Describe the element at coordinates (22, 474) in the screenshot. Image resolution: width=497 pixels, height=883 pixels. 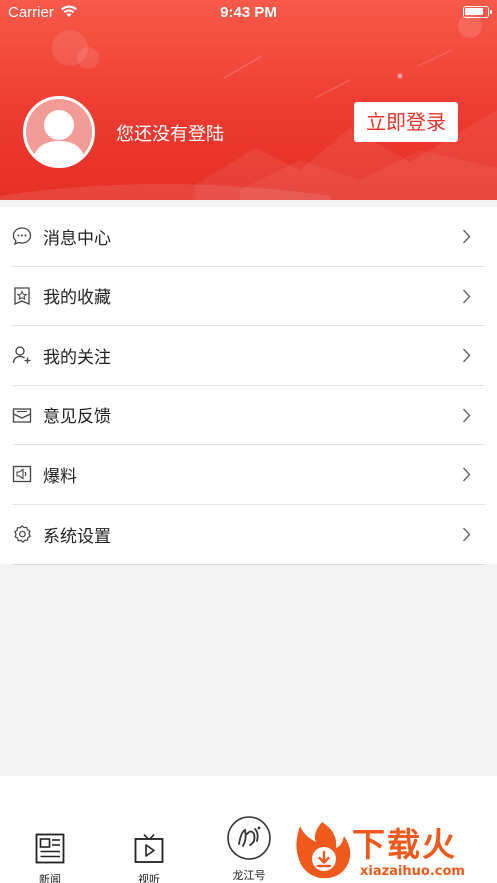
I see `speaker-icon` at that location.